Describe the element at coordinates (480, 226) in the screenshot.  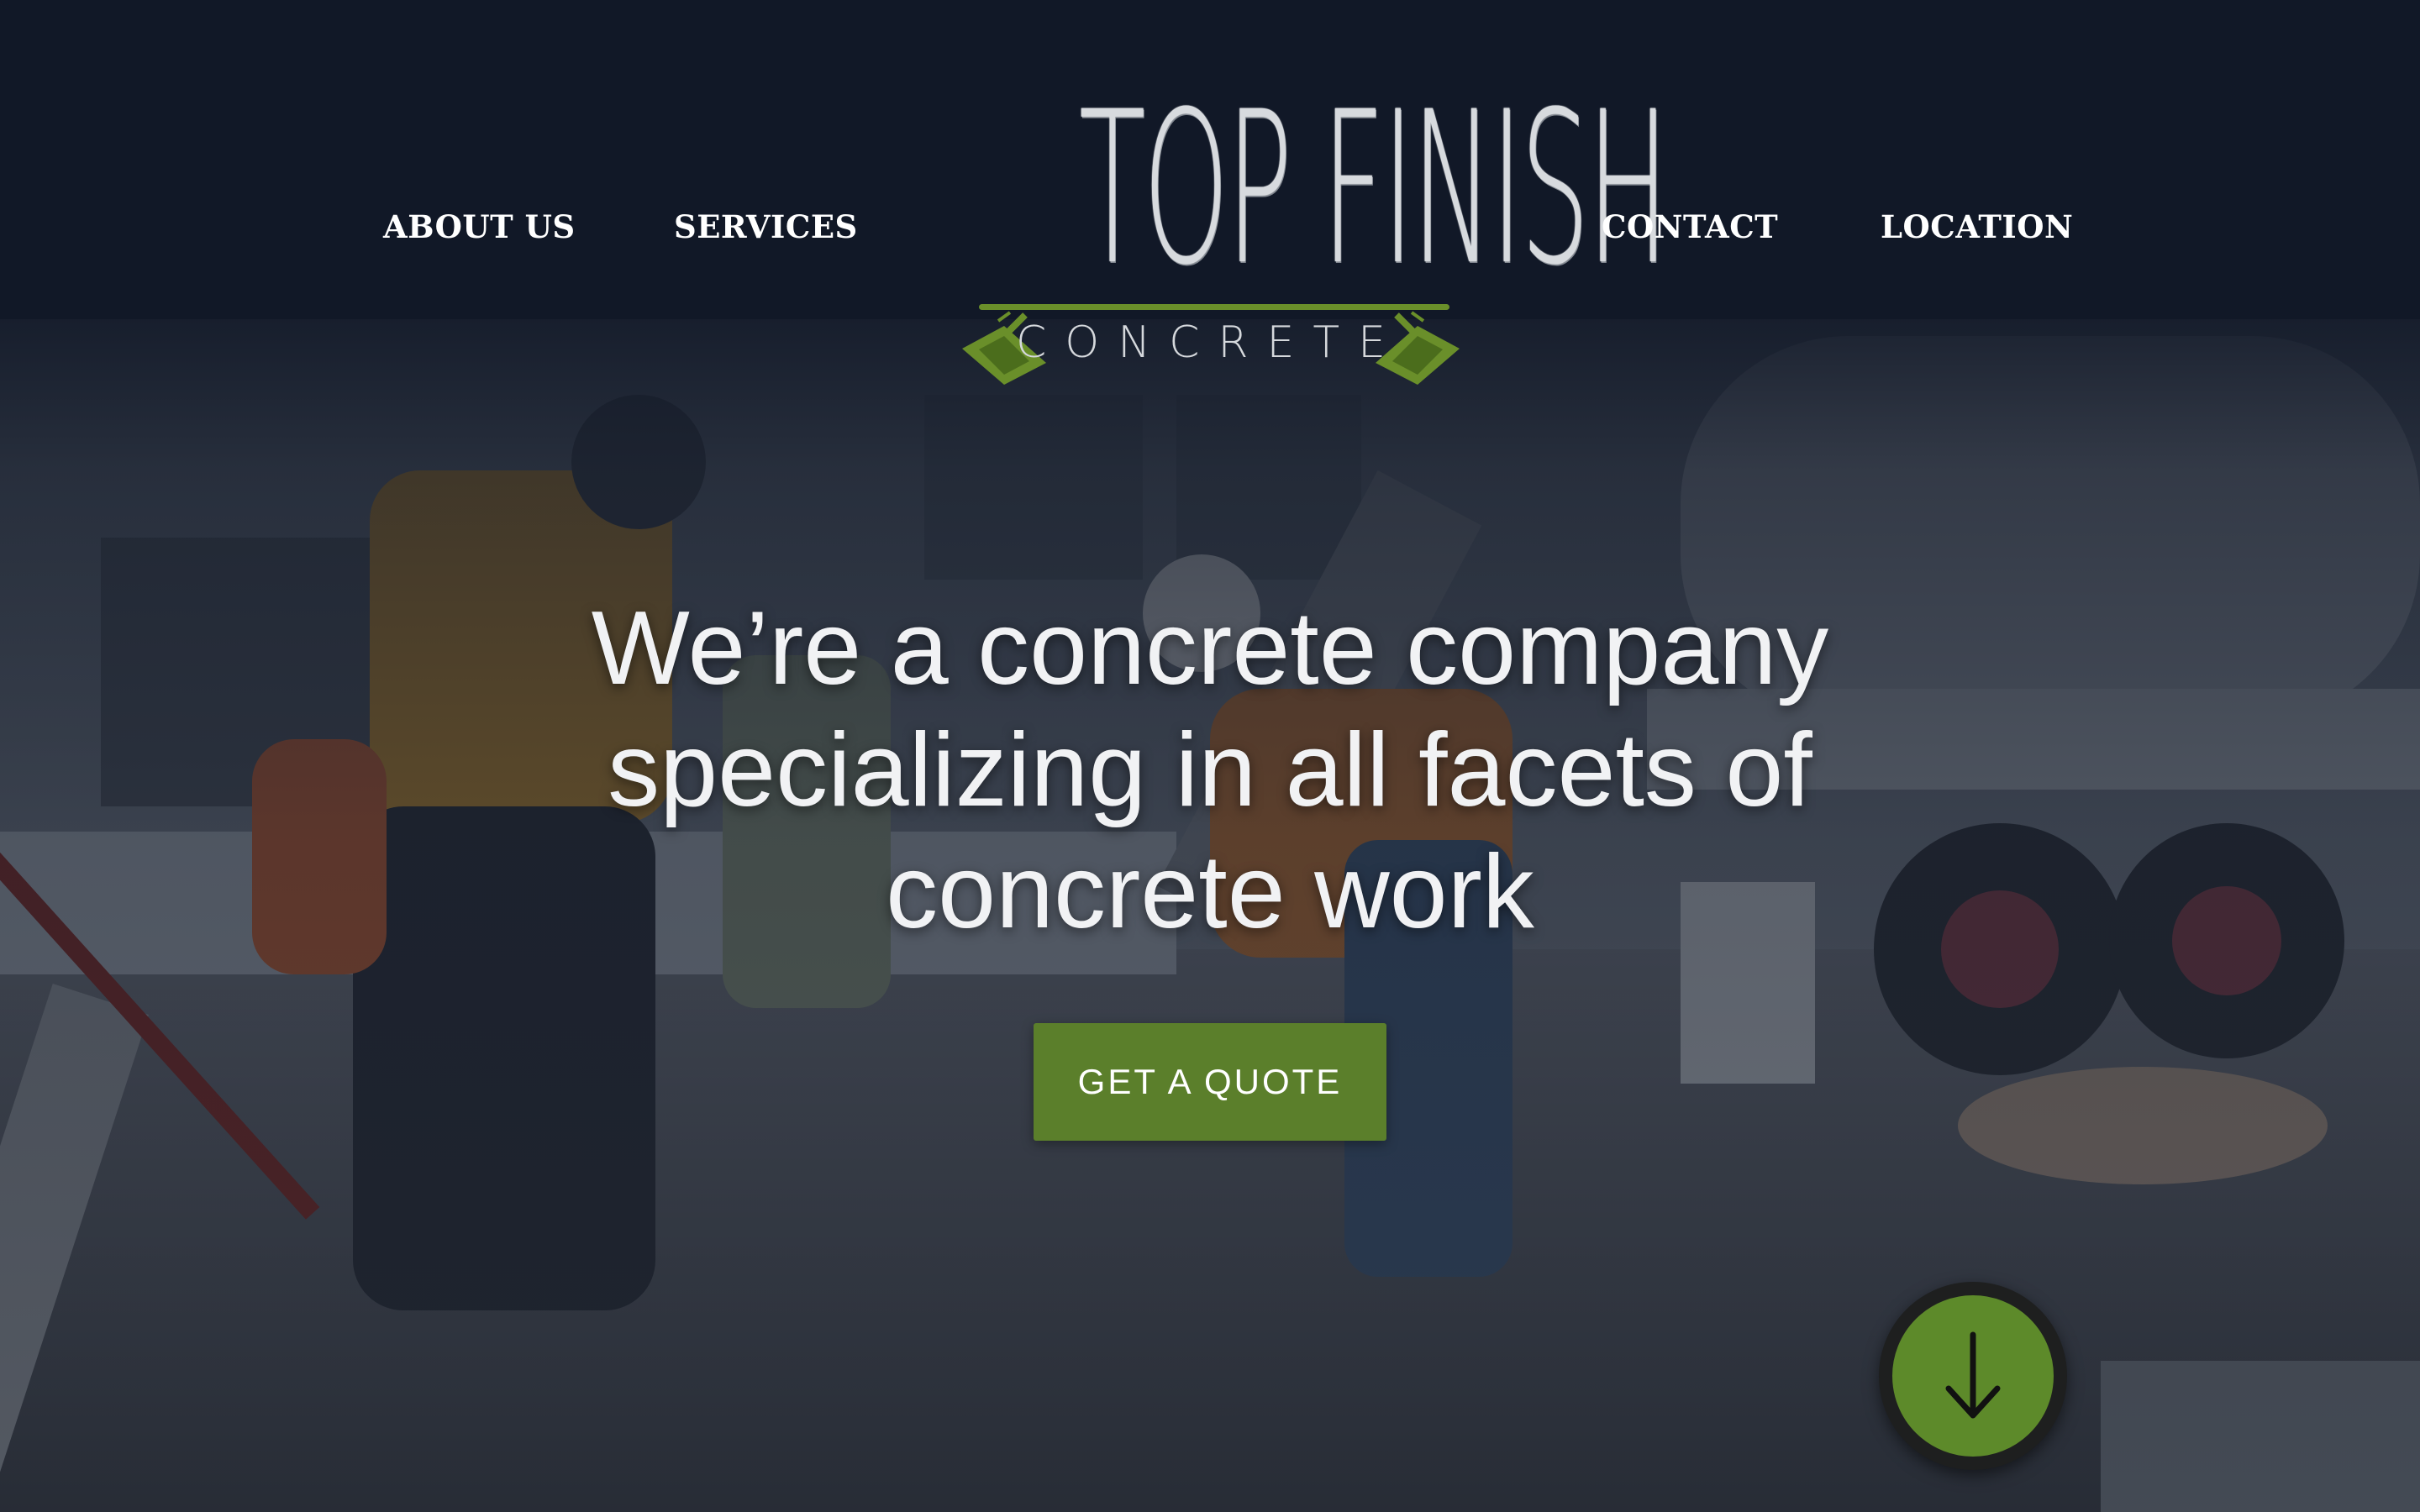
I see `nav-link-about-us: ABOUT US` at that location.